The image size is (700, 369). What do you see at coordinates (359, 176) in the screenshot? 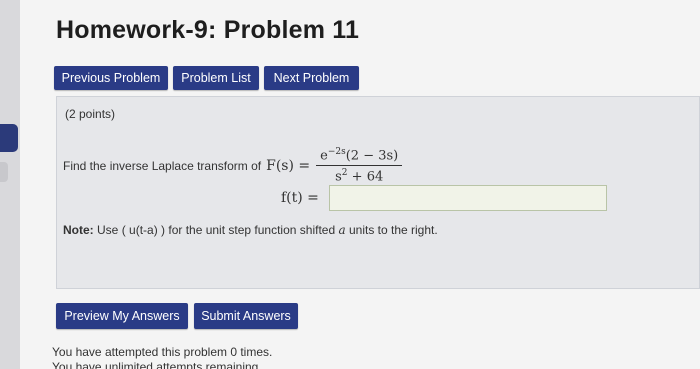
I see `fraction-denominator: s2 + 64` at bounding box center [359, 176].